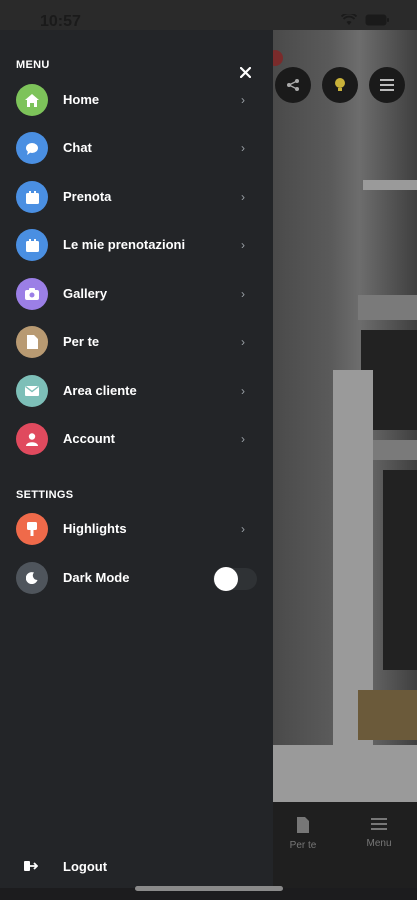  I want to click on settings-section-title: SETTINGS, so click(45, 495).